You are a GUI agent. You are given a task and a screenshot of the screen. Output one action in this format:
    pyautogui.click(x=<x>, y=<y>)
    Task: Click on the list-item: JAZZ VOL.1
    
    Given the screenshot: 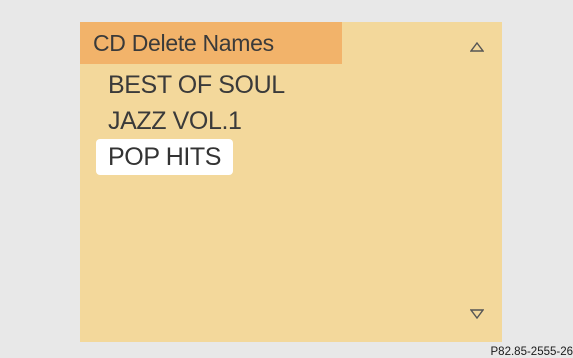 What is the action you would take?
    pyautogui.click(x=299, y=121)
    